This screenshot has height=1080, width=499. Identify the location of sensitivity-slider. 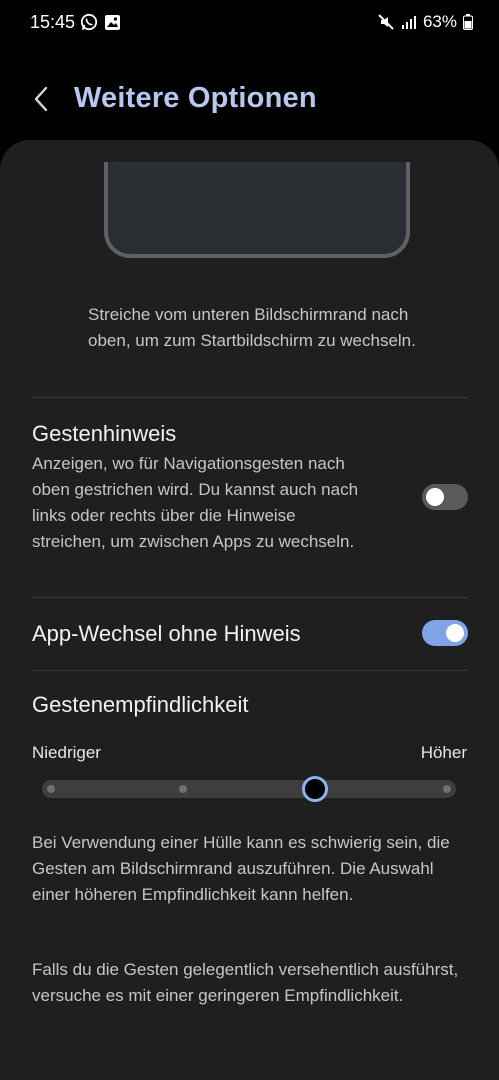
(249, 789).